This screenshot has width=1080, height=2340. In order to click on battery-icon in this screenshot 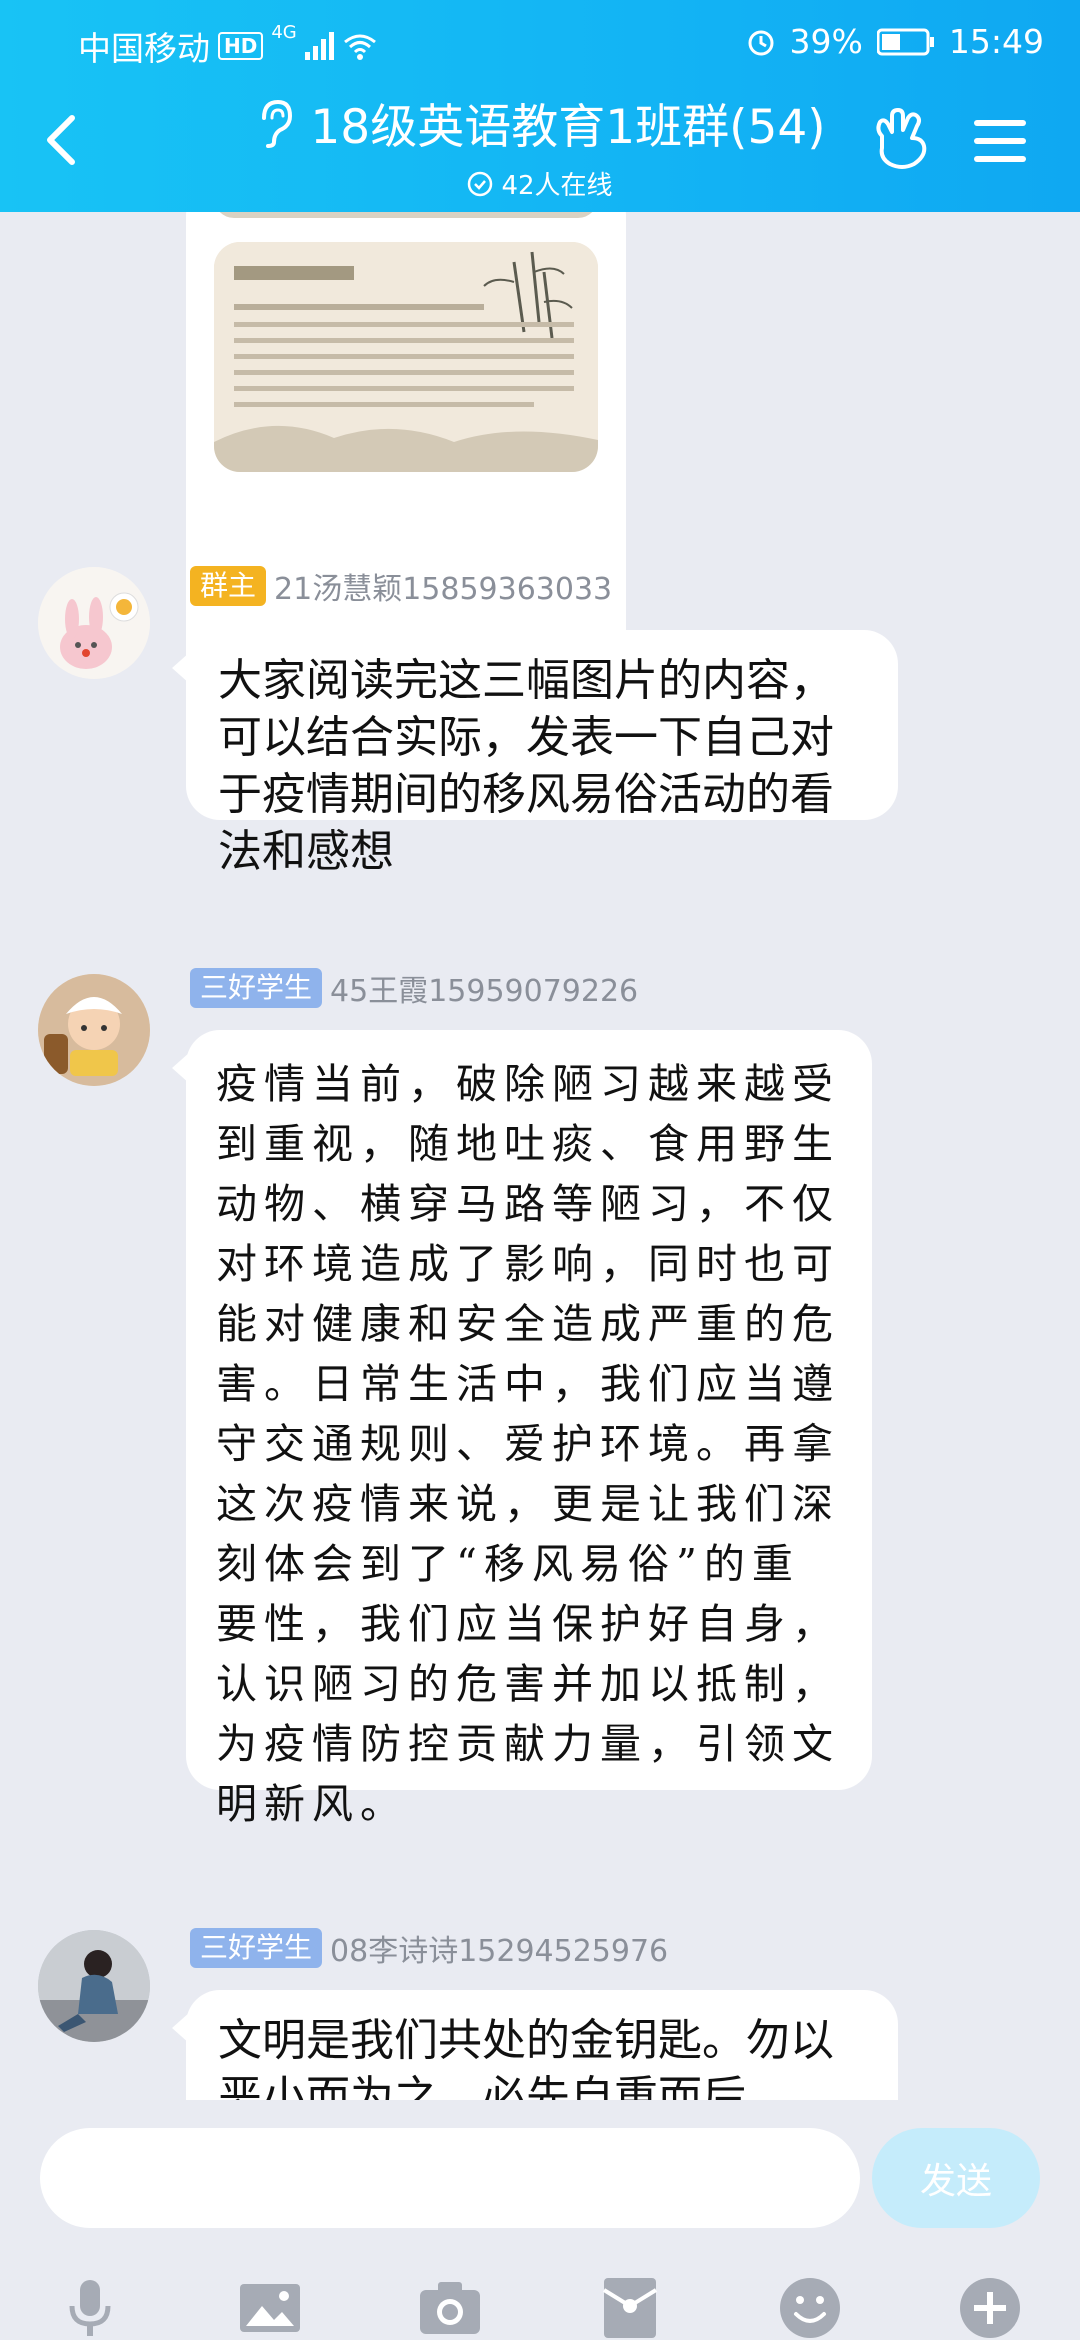, I will do `click(905, 41)`.